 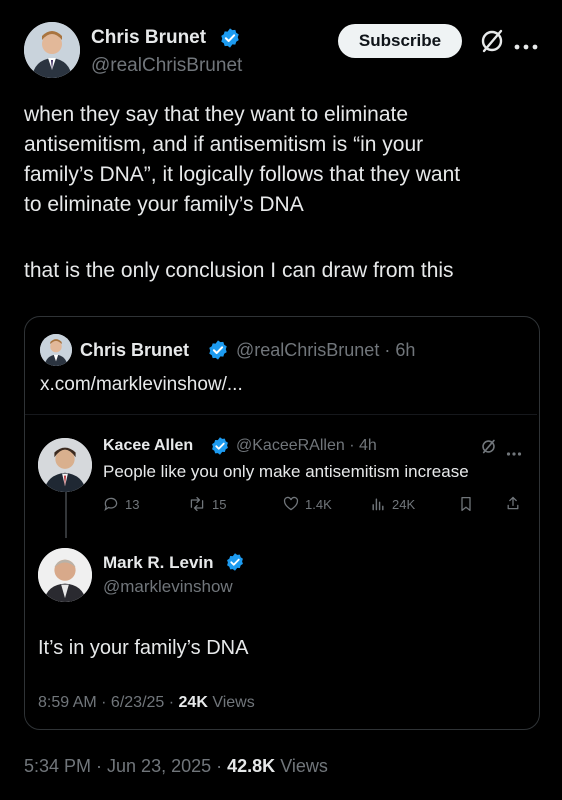 I want to click on reply-author-name: Kacee Allen, so click(x=148, y=446).